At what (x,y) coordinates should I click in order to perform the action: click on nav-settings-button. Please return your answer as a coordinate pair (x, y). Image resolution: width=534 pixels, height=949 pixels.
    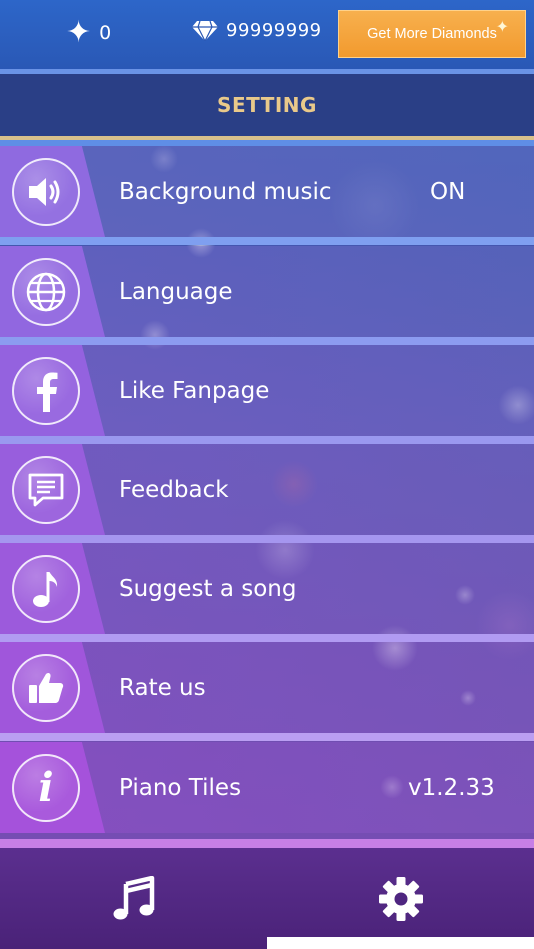
    Looking at the image, I should click on (400, 898).